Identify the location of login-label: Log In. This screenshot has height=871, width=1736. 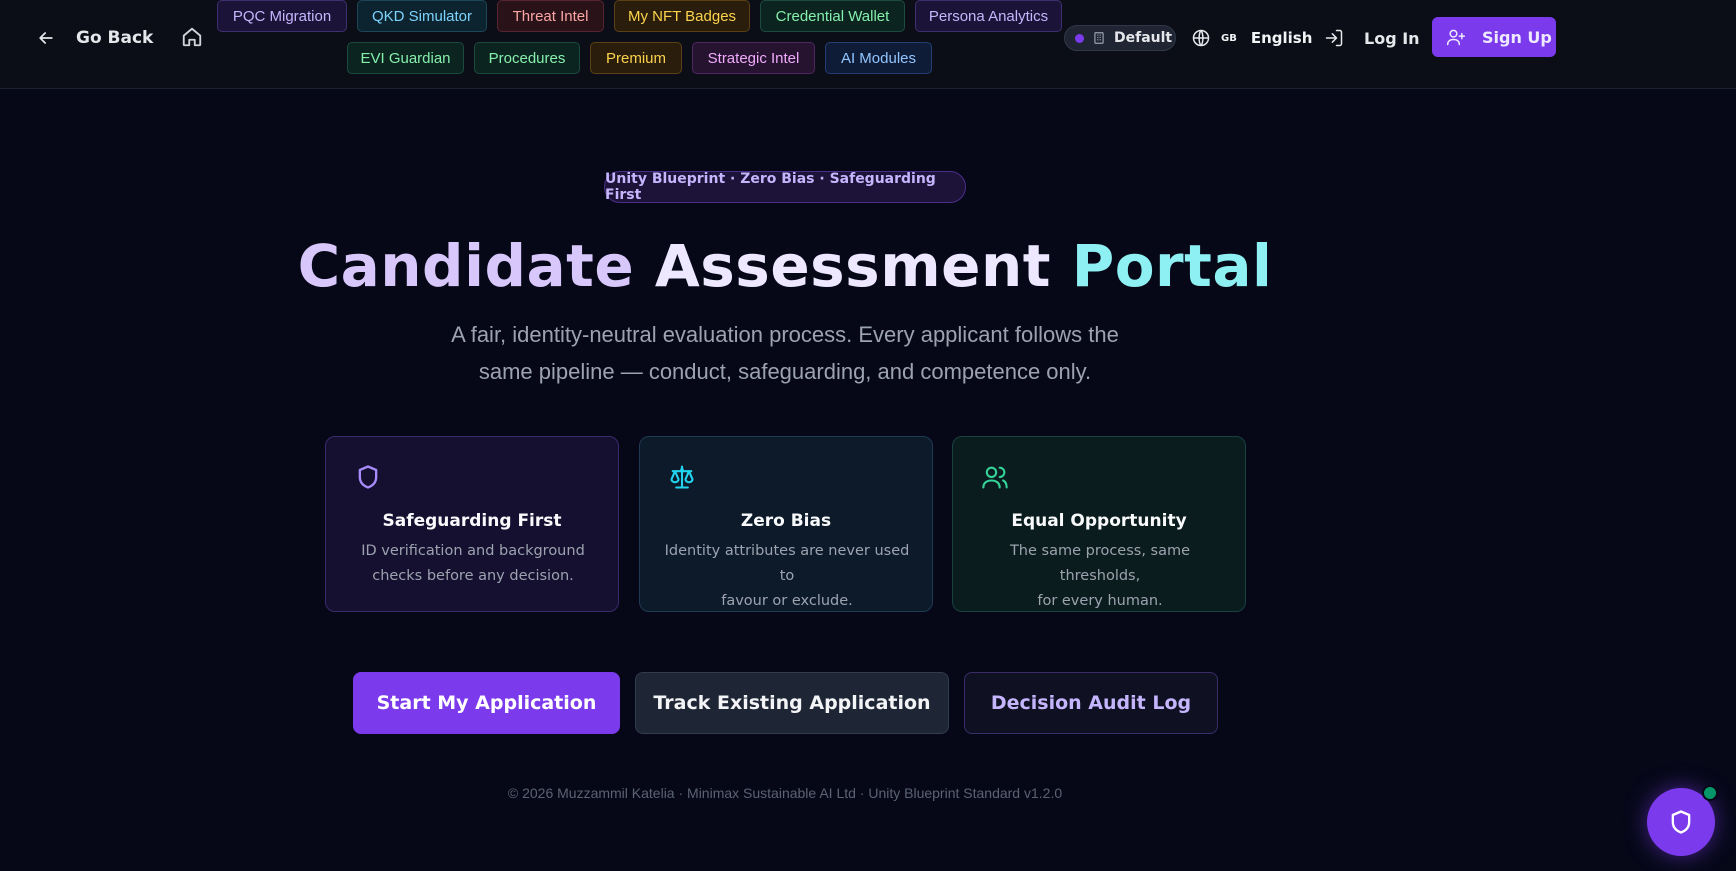
(1392, 38).